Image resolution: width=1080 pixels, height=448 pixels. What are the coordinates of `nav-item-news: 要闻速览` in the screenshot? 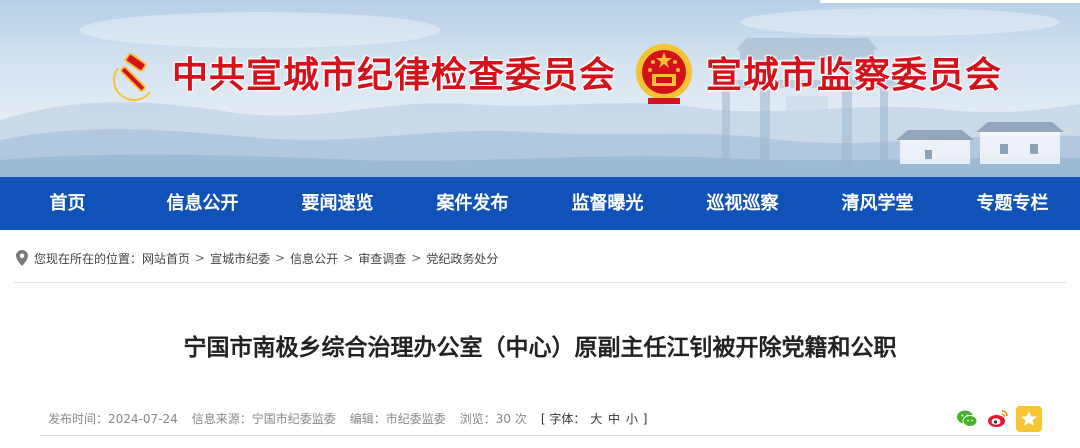 It's located at (337, 203).